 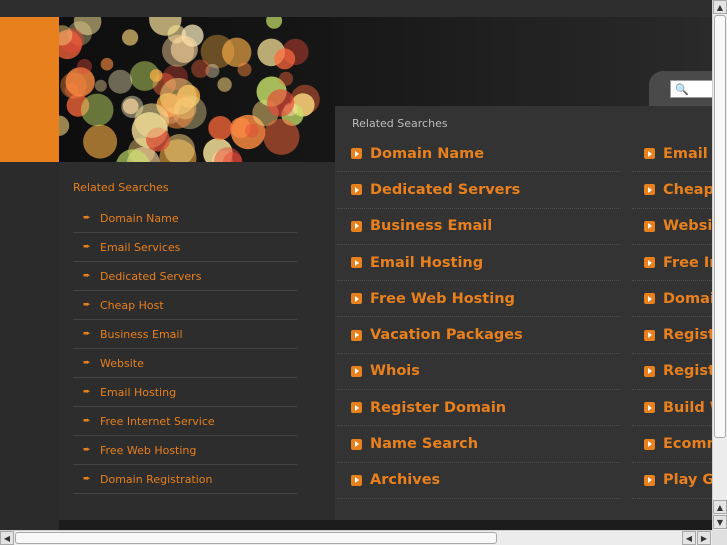 I want to click on link-label: Dedicated Servers, so click(x=445, y=190).